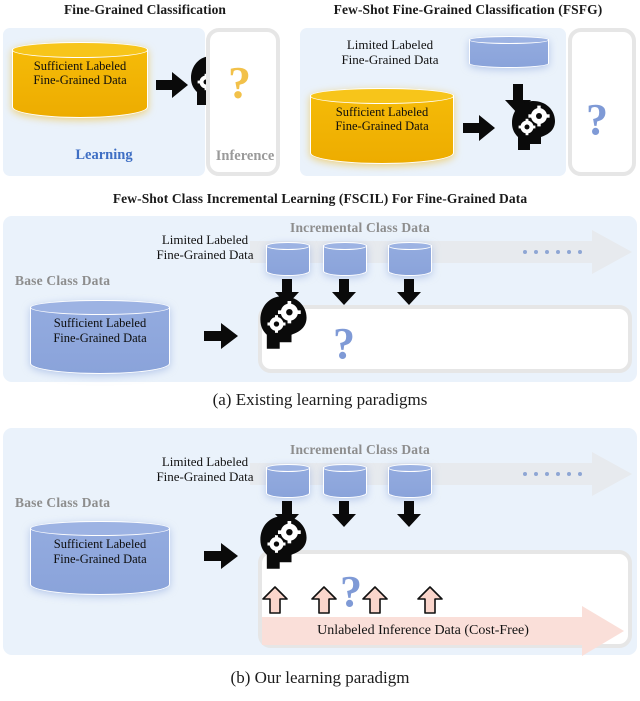  What do you see at coordinates (410, 481) in the screenshot?
I see `incremental-cylinder-3-b` at bounding box center [410, 481].